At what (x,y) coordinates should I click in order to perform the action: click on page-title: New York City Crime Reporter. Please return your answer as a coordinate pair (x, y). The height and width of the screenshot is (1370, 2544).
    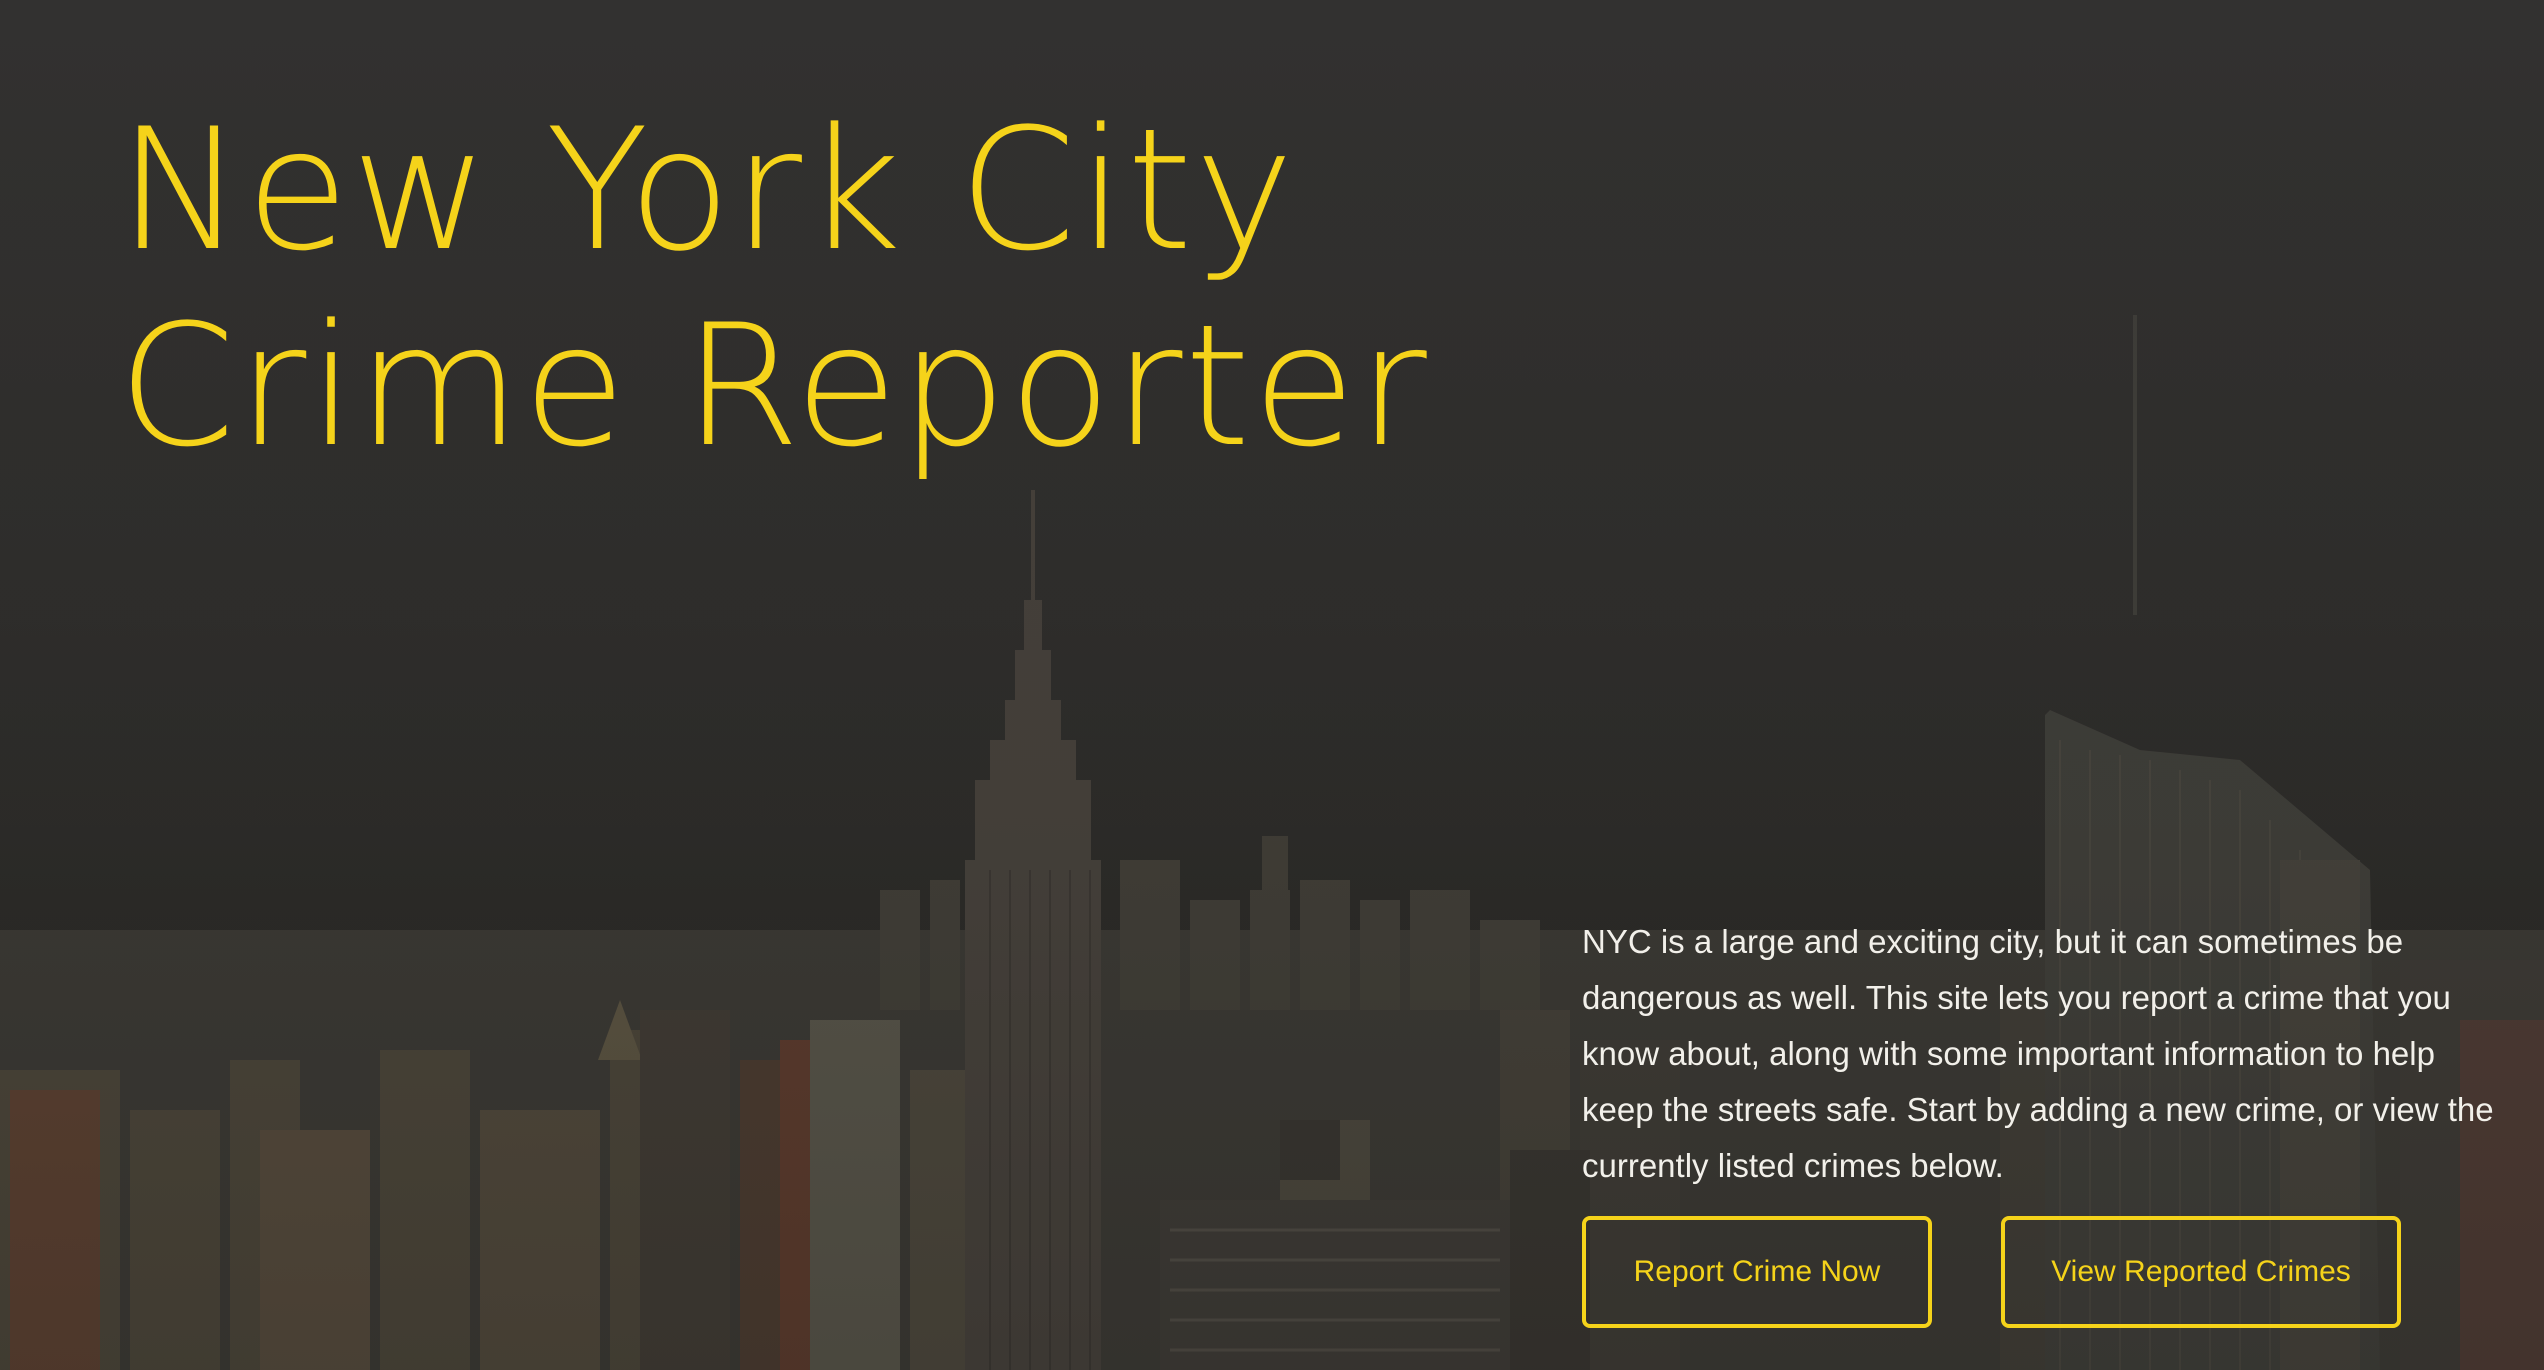
    Looking at the image, I should click on (773, 288).